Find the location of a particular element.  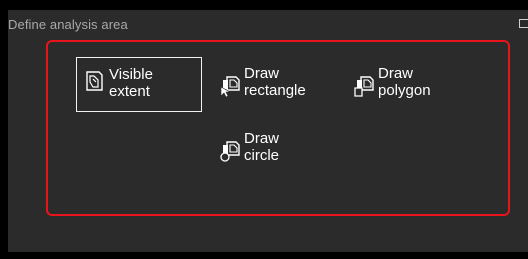

draw-rectangle-label: Draw rectangle is located at coordinates (275, 82).